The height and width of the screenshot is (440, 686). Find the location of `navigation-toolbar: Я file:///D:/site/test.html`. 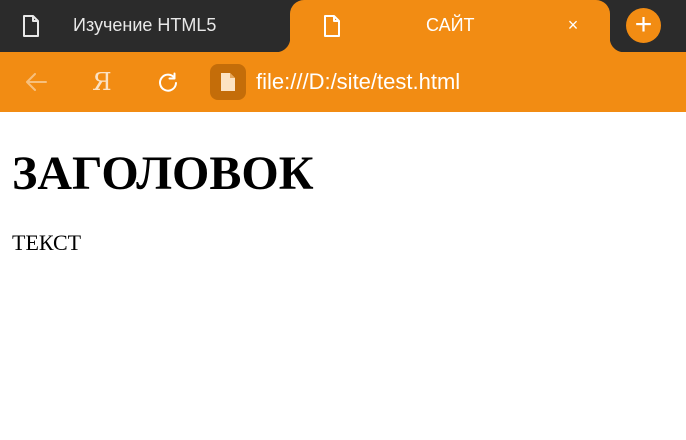

navigation-toolbar: Я file:///D:/site/test.html is located at coordinates (343, 82).